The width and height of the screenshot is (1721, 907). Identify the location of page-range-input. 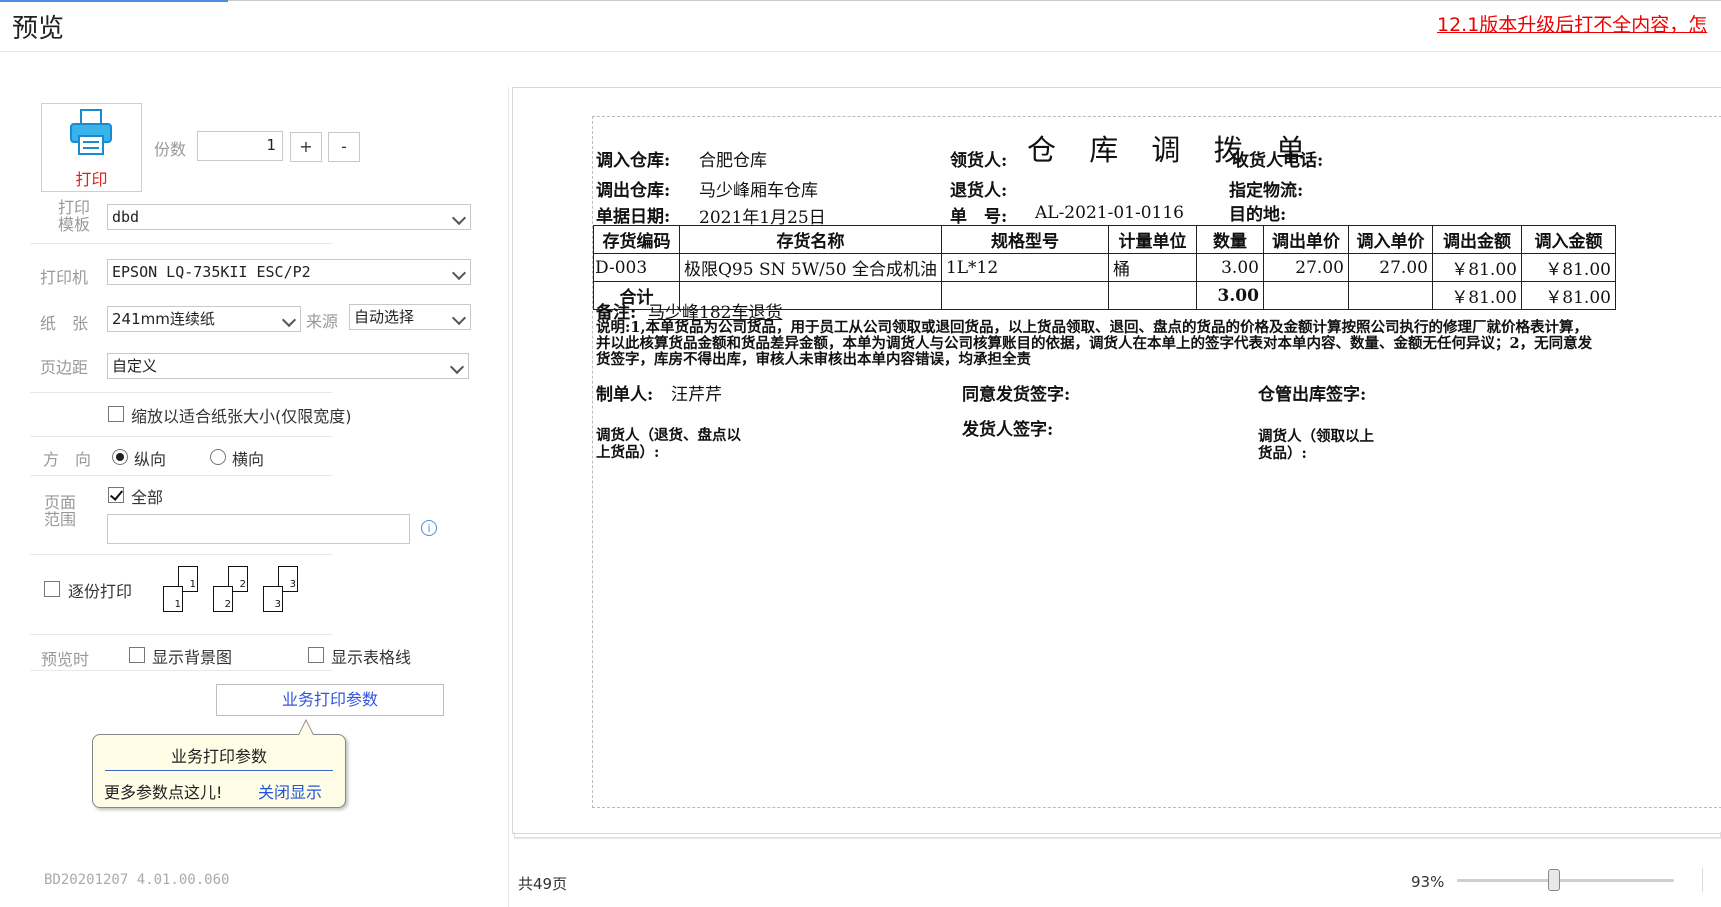
(258, 529).